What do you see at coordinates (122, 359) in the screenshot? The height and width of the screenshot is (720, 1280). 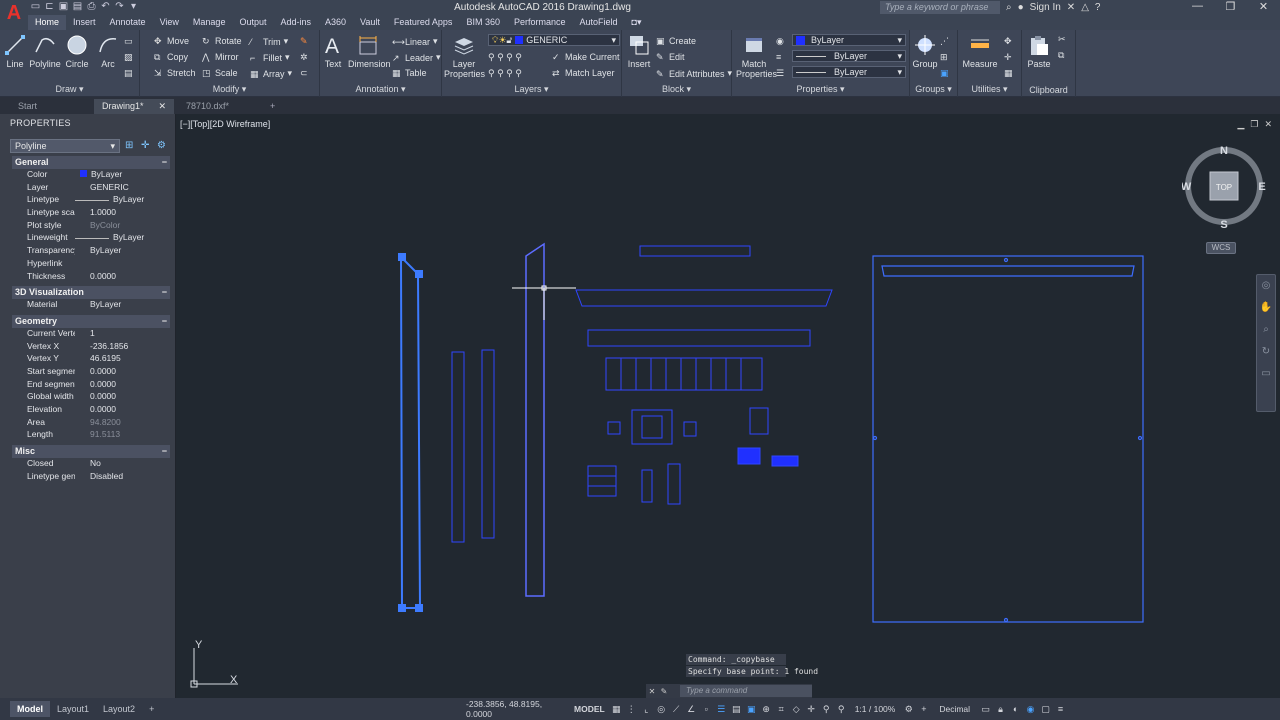 I see `property-value: 46.6195` at bounding box center [122, 359].